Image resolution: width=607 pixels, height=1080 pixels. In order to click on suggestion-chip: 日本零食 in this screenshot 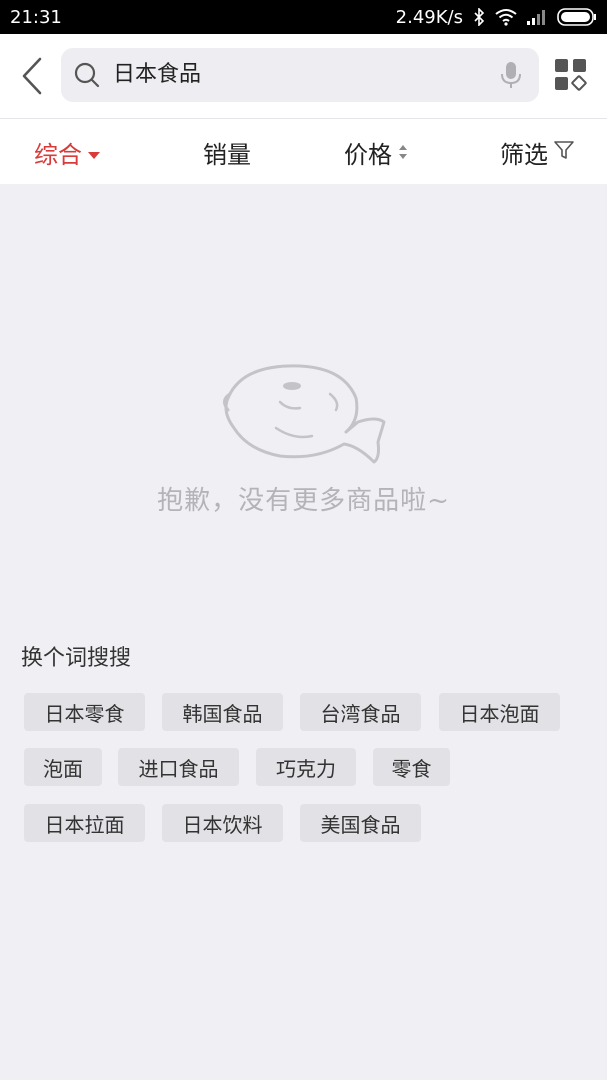, I will do `click(84, 712)`.